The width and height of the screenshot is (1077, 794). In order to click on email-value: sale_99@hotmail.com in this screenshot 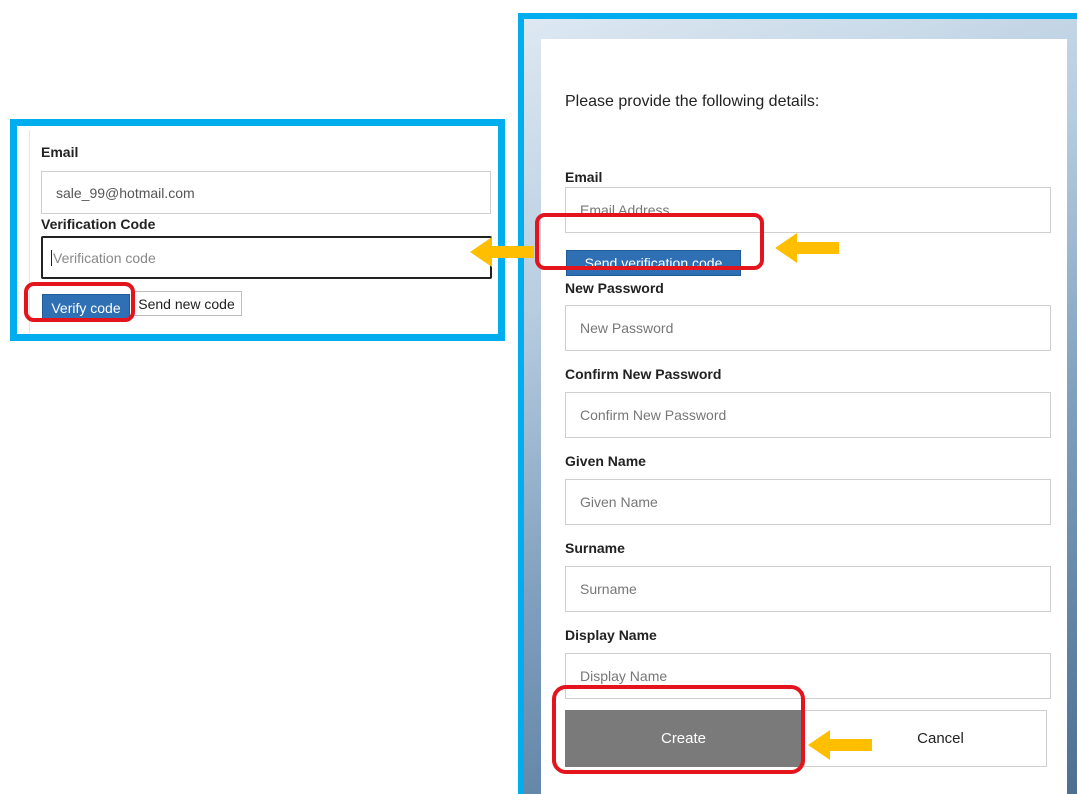, I will do `click(125, 192)`.